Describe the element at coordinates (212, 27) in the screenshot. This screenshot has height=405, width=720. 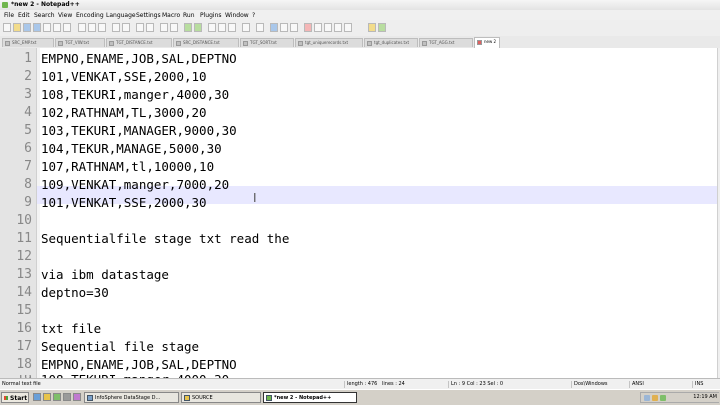
I see `word-wrap-icon` at that location.